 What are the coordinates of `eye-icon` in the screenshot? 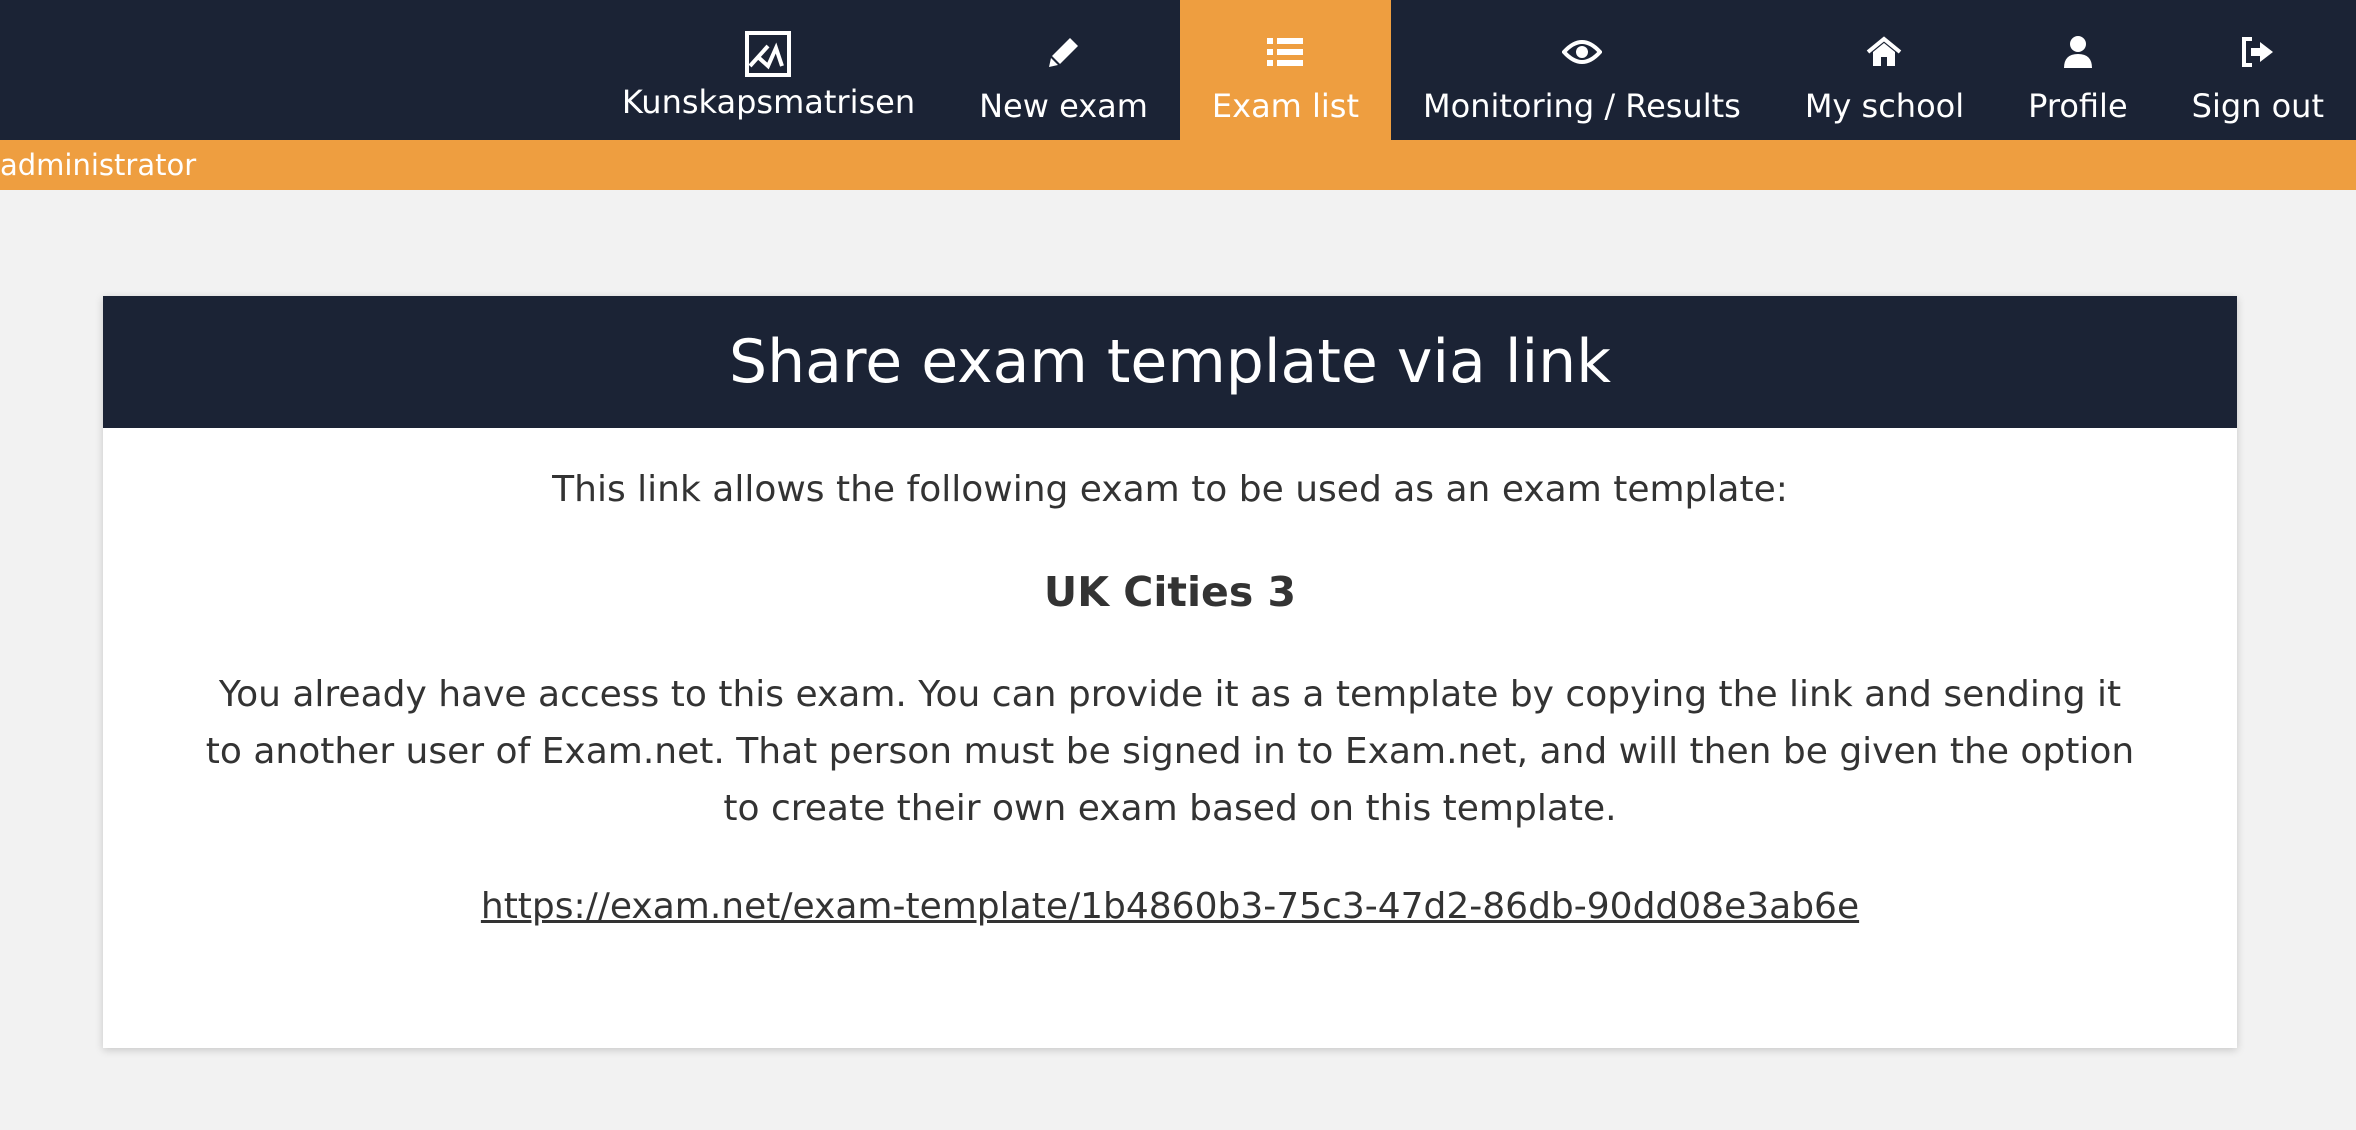 It's located at (1581, 52).